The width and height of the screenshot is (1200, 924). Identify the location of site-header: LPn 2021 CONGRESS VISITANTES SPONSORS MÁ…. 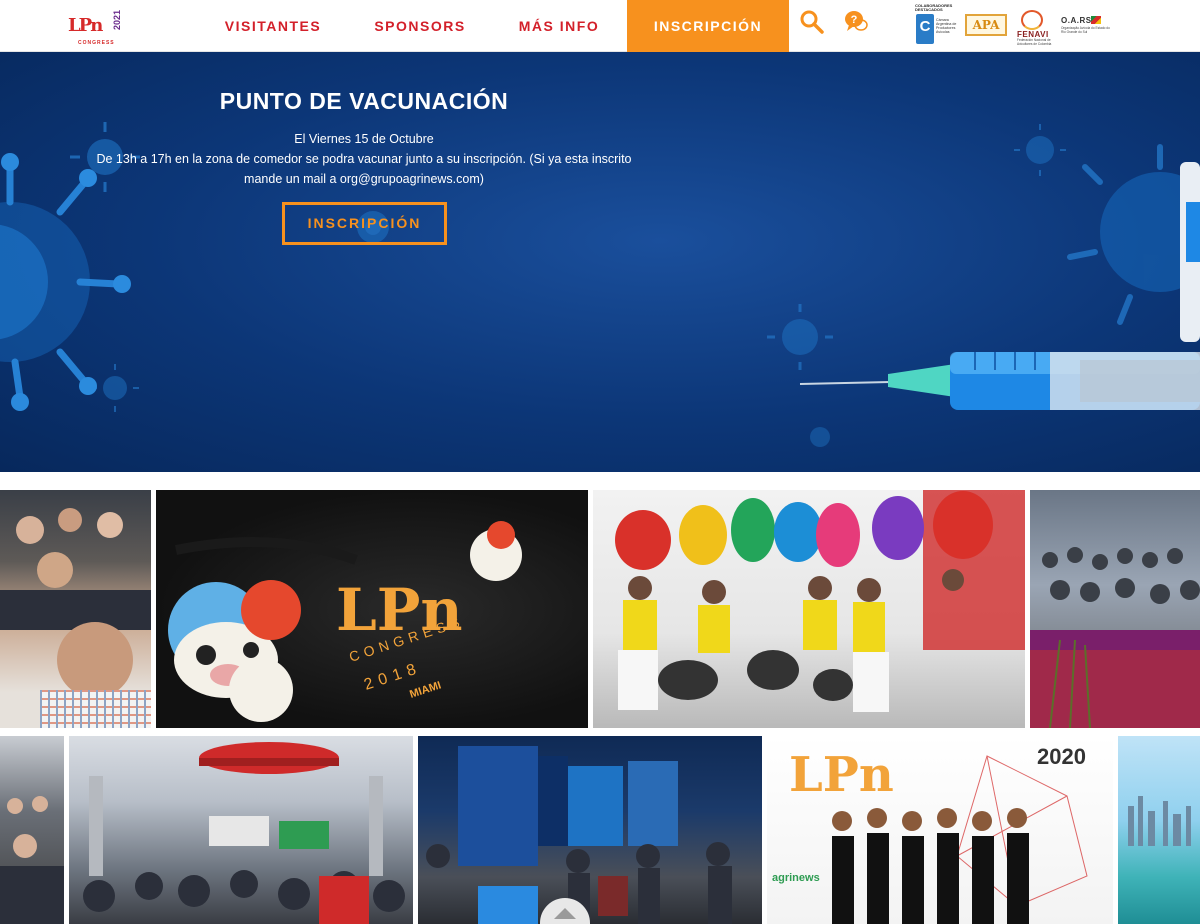
(600, 26).